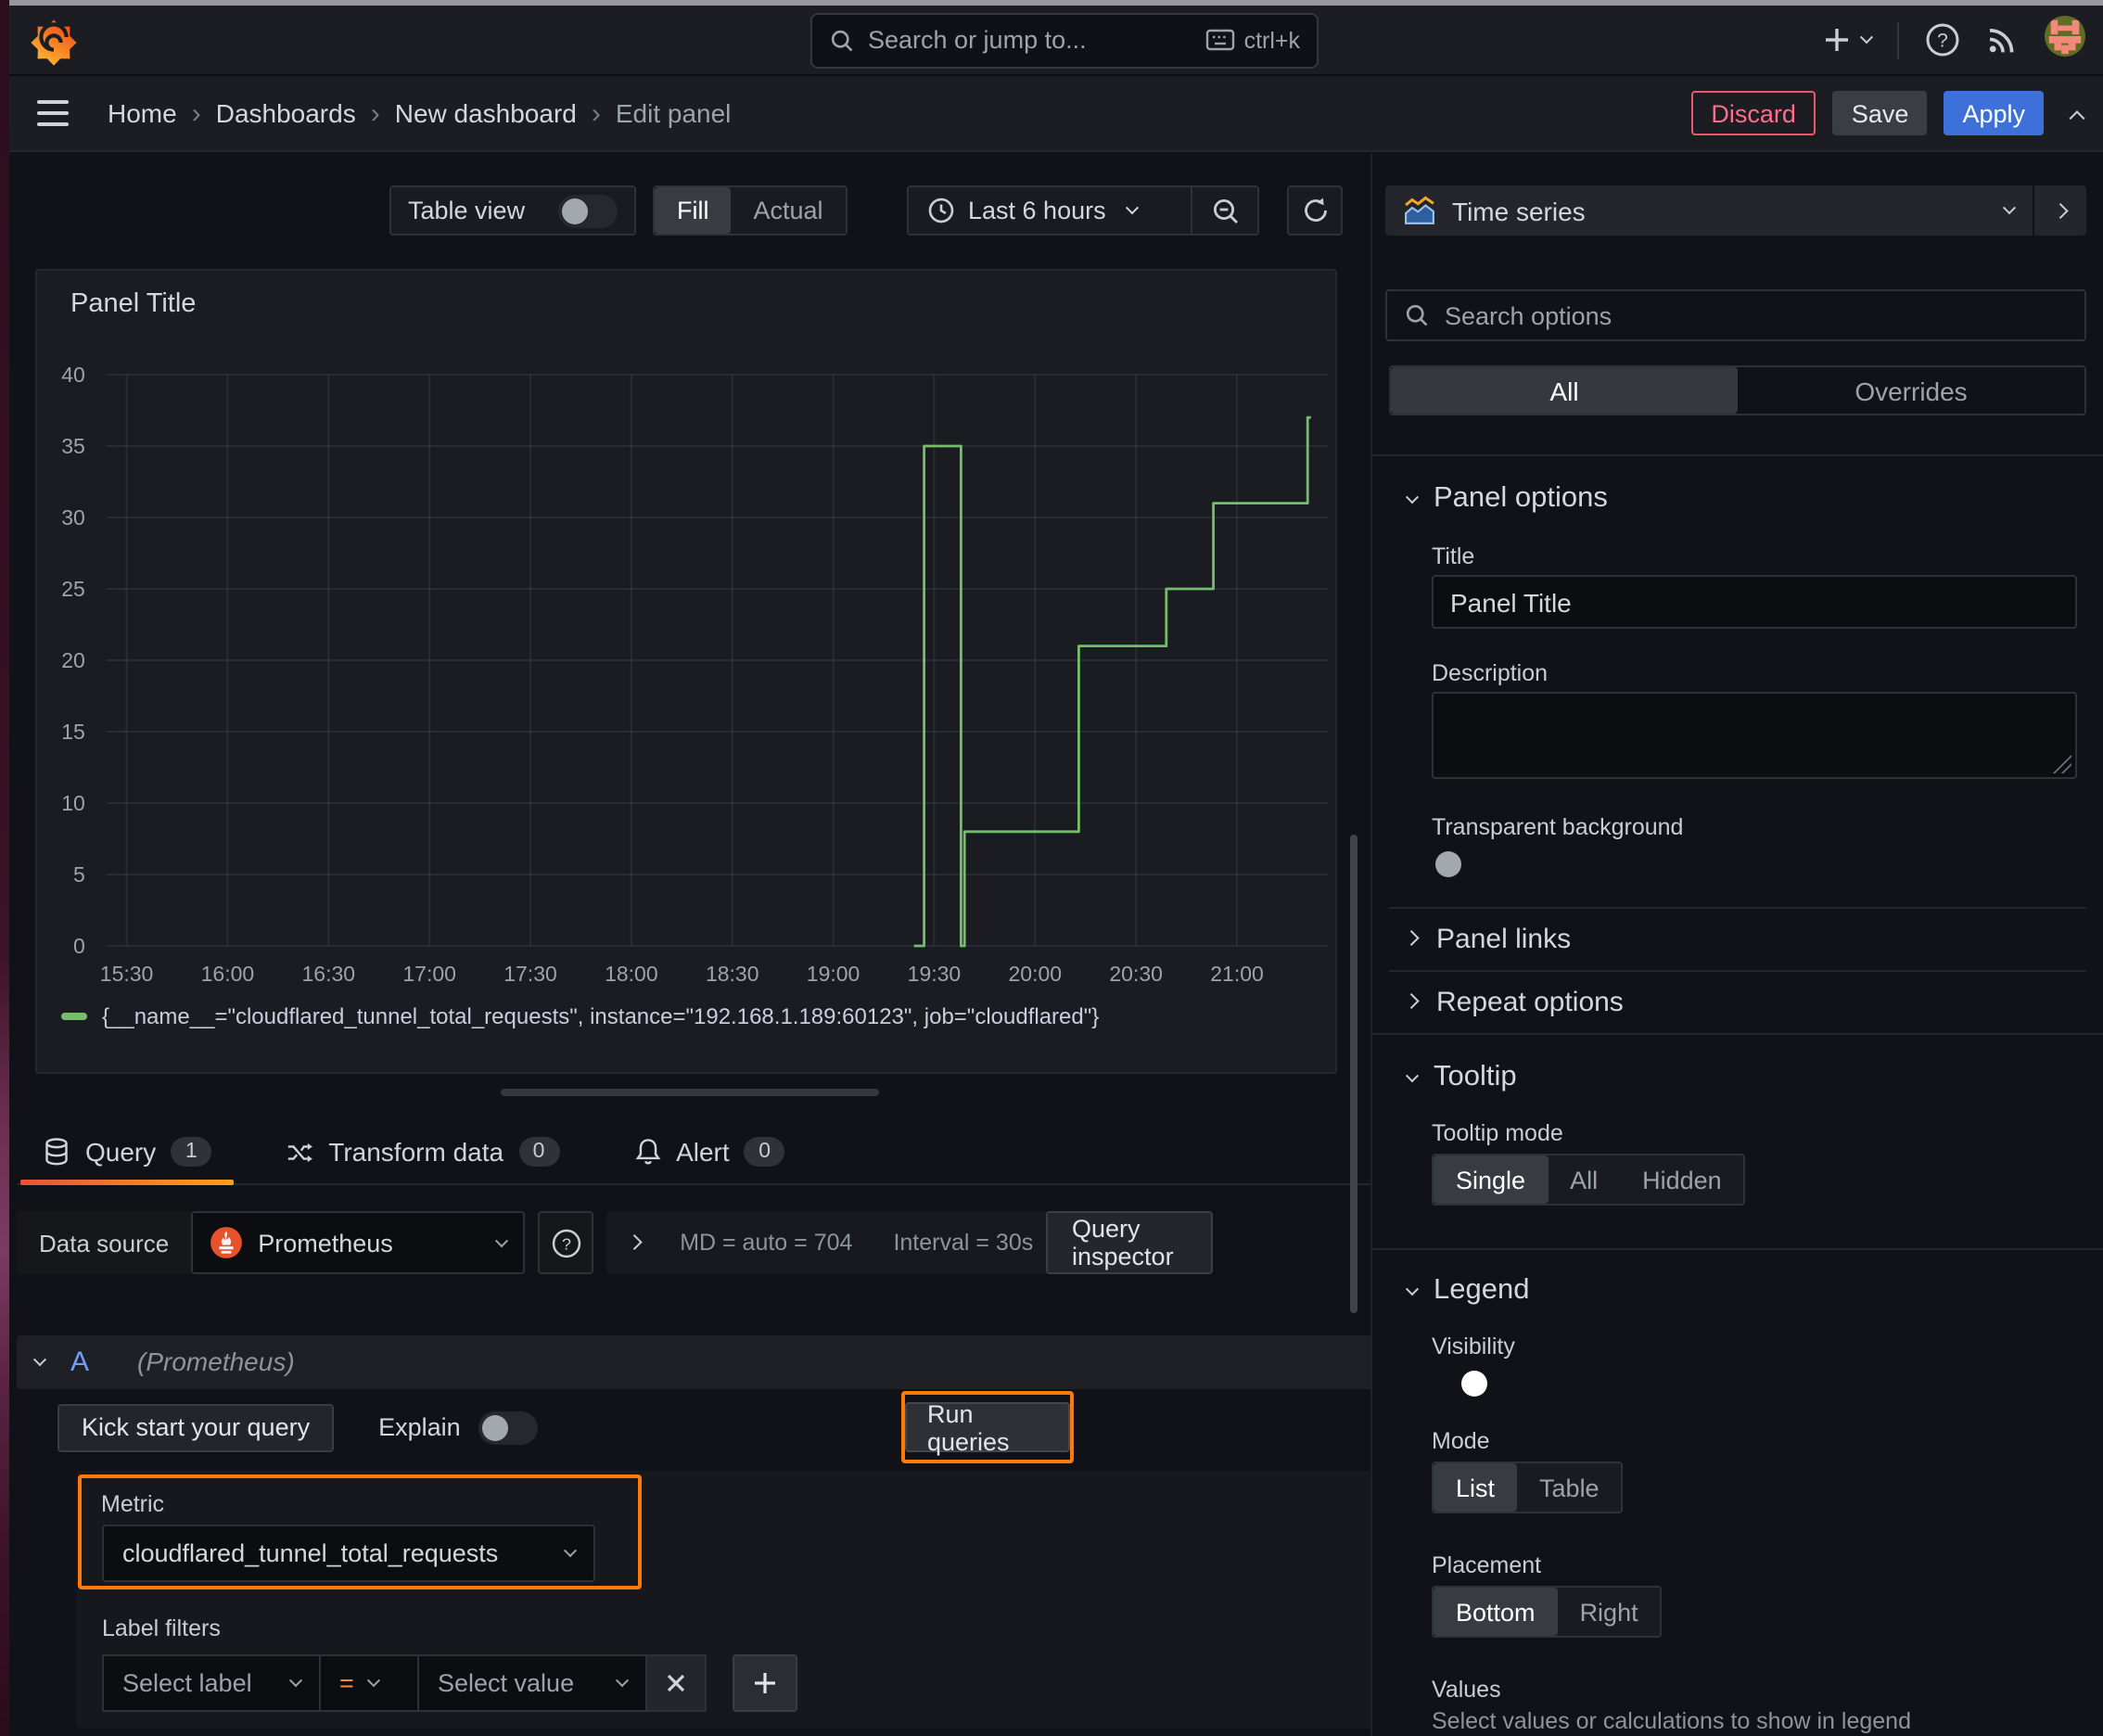 The width and height of the screenshot is (2103, 1736). What do you see at coordinates (1754, 602) in the screenshot?
I see `panel-title-input: Panel Title` at bounding box center [1754, 602].